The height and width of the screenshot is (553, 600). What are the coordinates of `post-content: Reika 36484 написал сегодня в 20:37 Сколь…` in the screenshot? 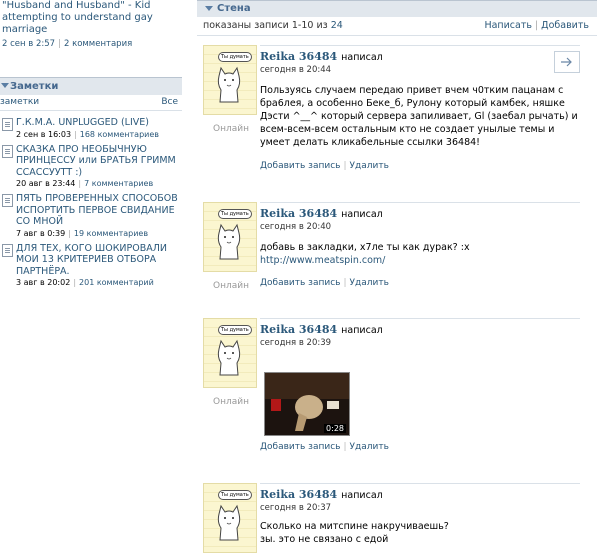 It's located at (420, 514).